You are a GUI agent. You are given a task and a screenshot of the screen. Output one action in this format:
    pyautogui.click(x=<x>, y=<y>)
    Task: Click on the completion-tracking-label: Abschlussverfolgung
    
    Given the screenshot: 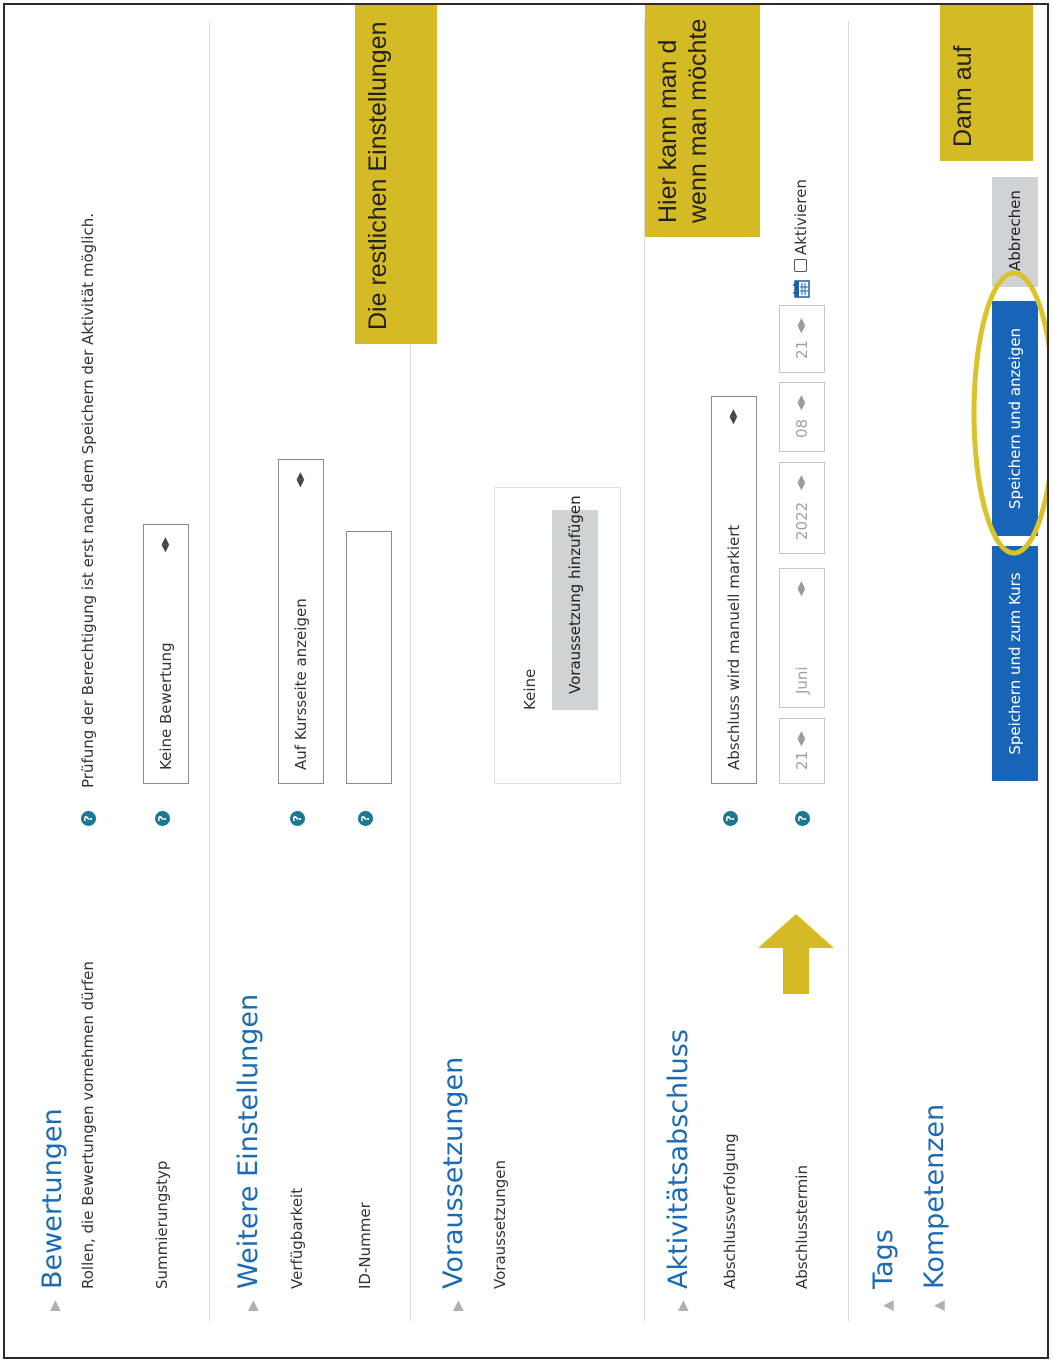 What is the action you would take?
    pyautogui.click(x=730, y=1211)
    